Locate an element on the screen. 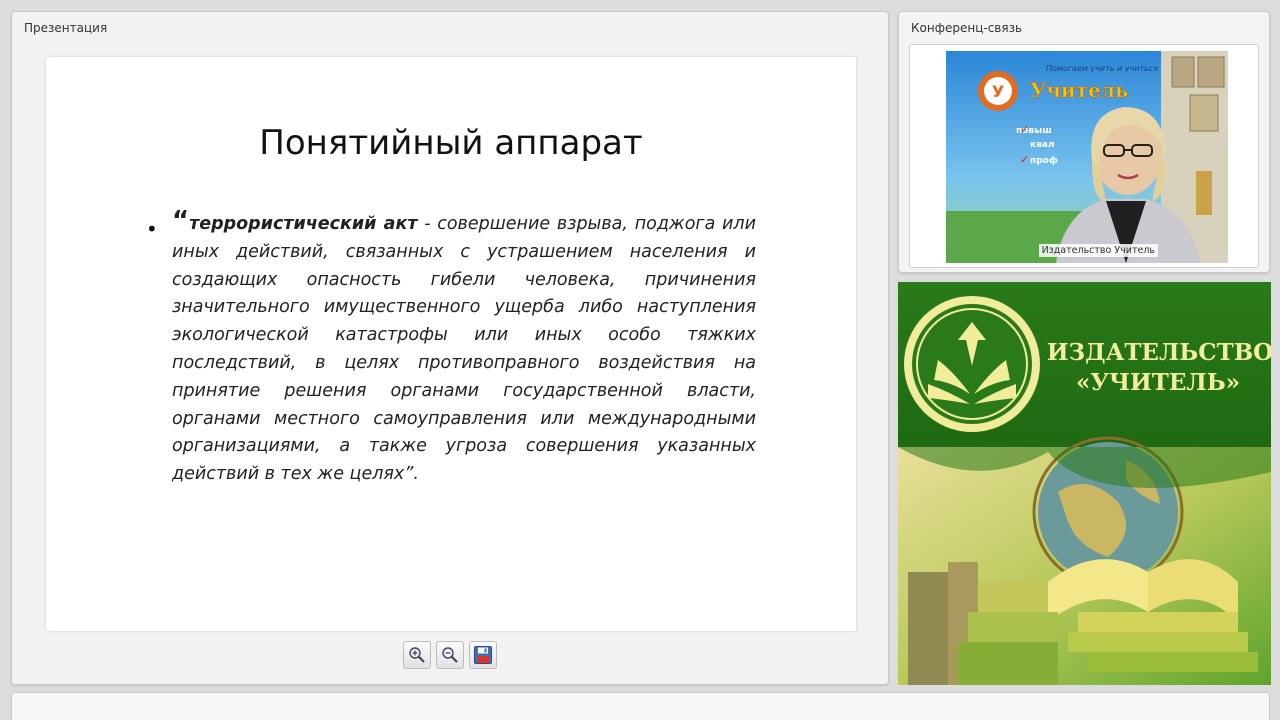 This screenshot has height=720, width=1280. save-button is located at coordinates (483, 655).